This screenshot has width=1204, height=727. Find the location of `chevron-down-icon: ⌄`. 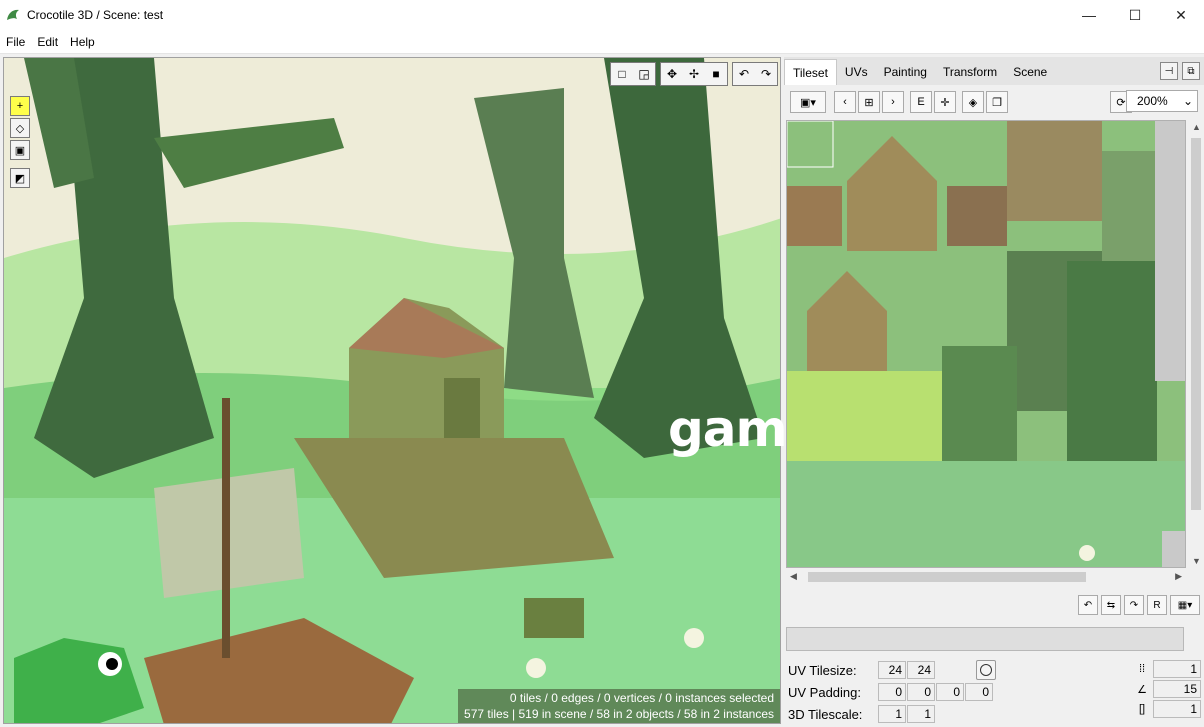

chevron-down-icon: ⌄ is located at coordinates (1187, 101).